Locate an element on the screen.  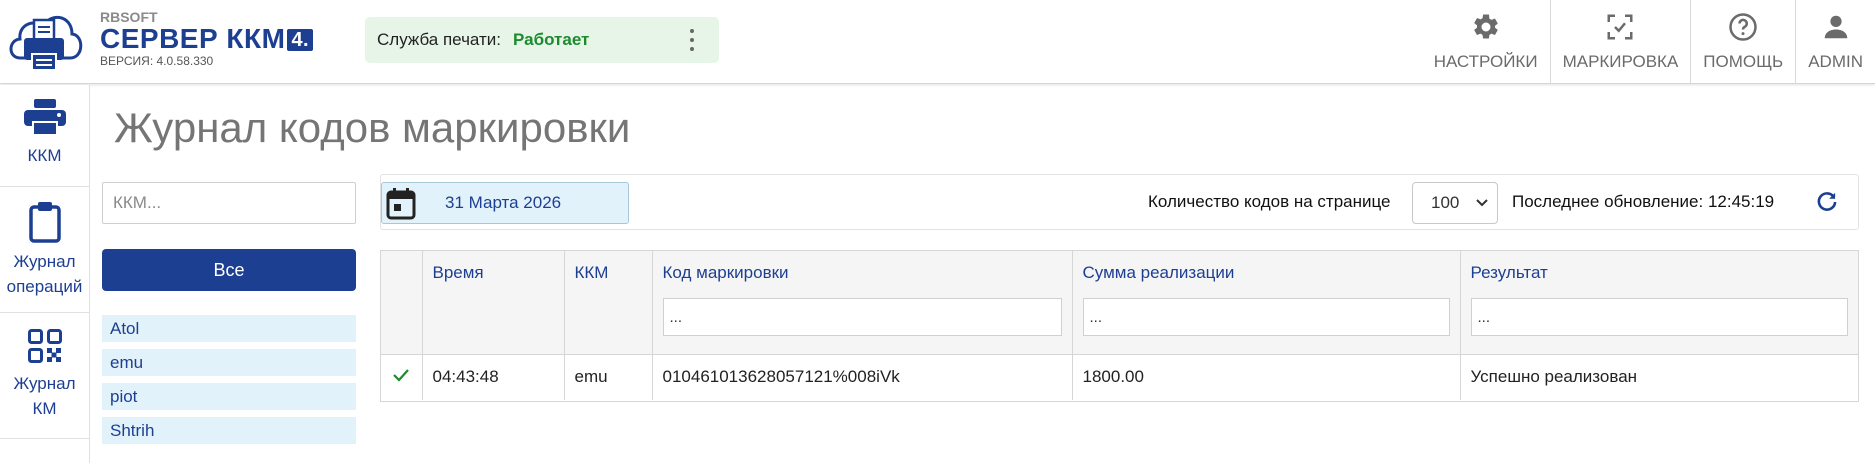
sidebar-item-operations-journal-label: Журнал операций is located at coordinates (44, 274).